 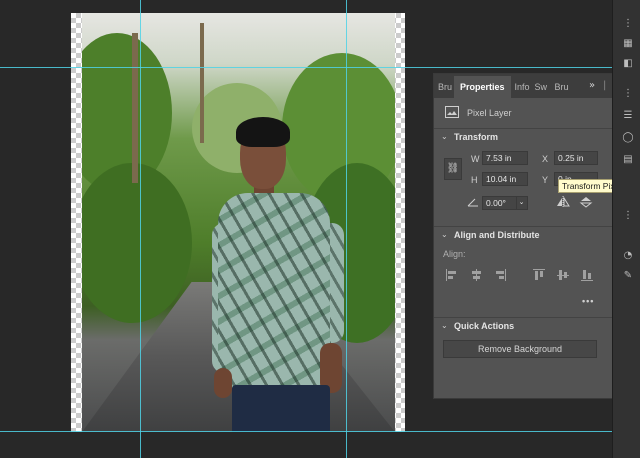 I want to click on angle-value: 0.00°, so click(x=496, y=203).